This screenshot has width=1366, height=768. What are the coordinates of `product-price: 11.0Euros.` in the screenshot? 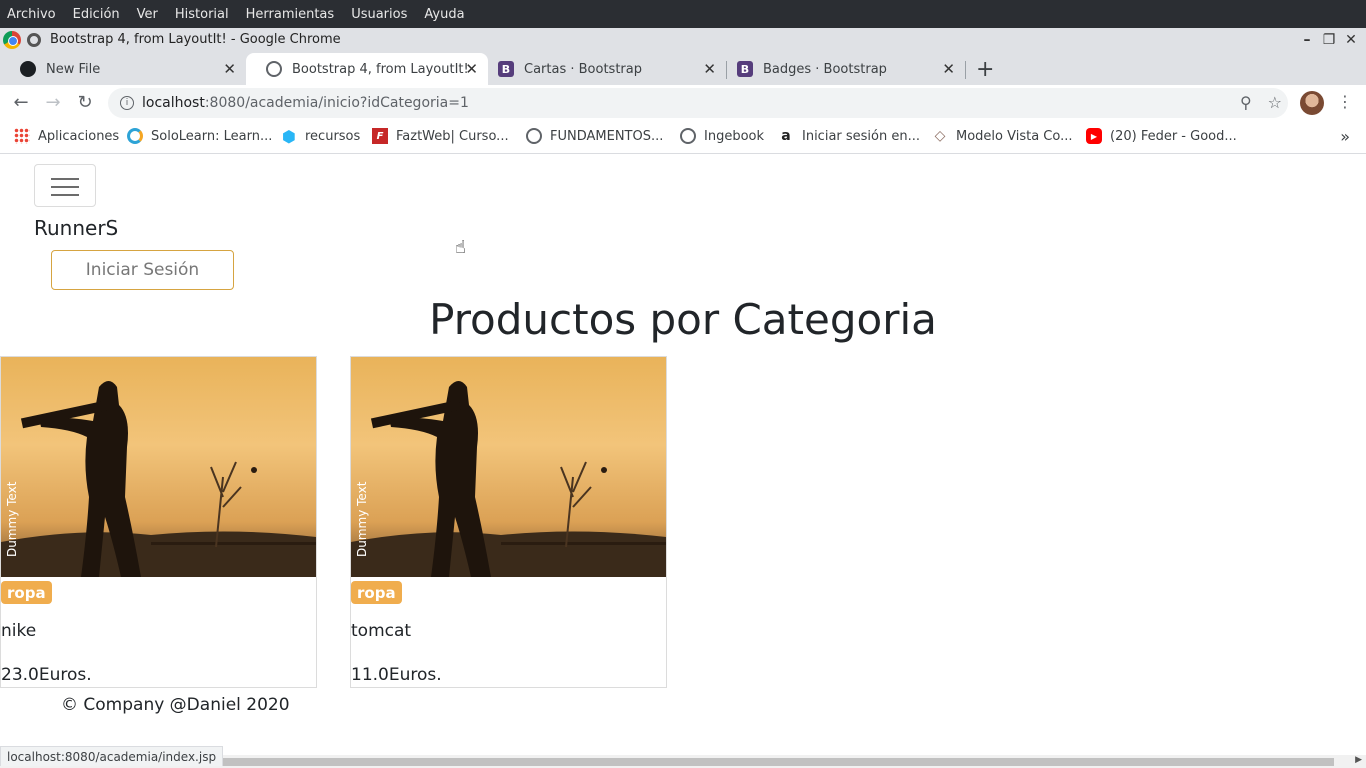 It's located at (396, 675).